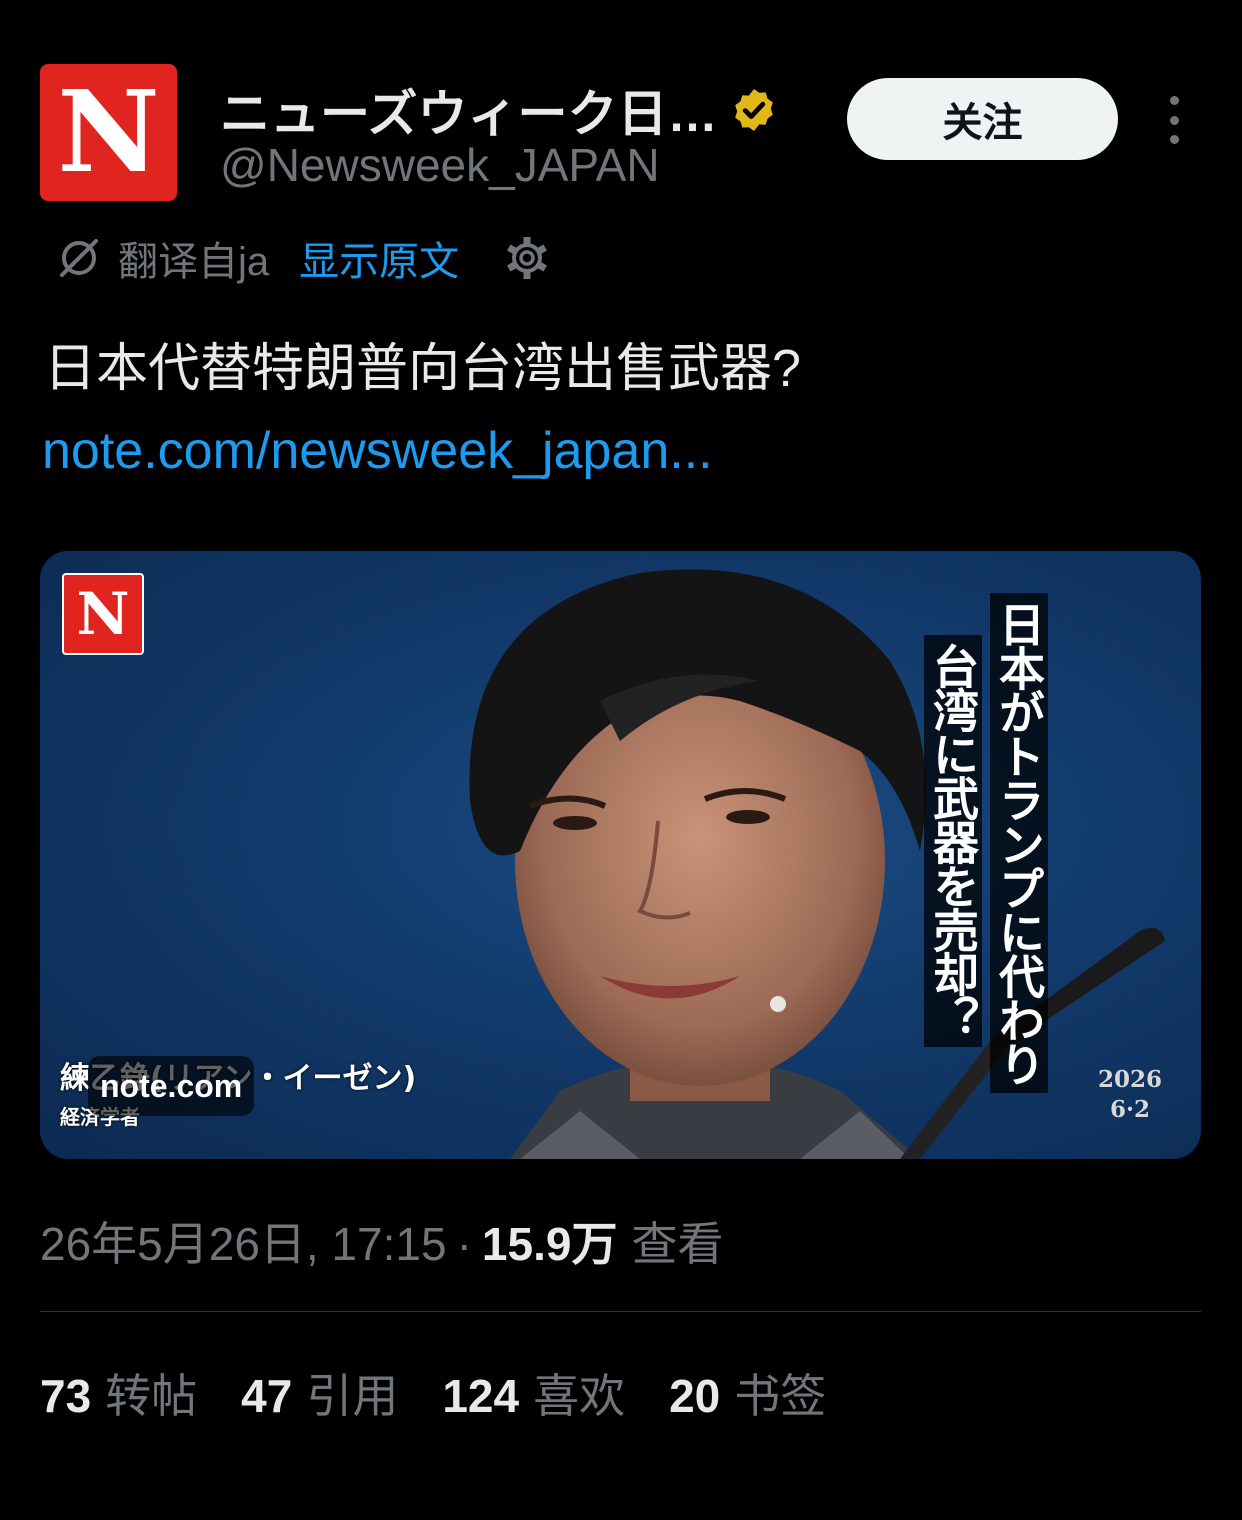  I want to click on timestamp: 26年5月26日, 17:15, so click(243, 1241).